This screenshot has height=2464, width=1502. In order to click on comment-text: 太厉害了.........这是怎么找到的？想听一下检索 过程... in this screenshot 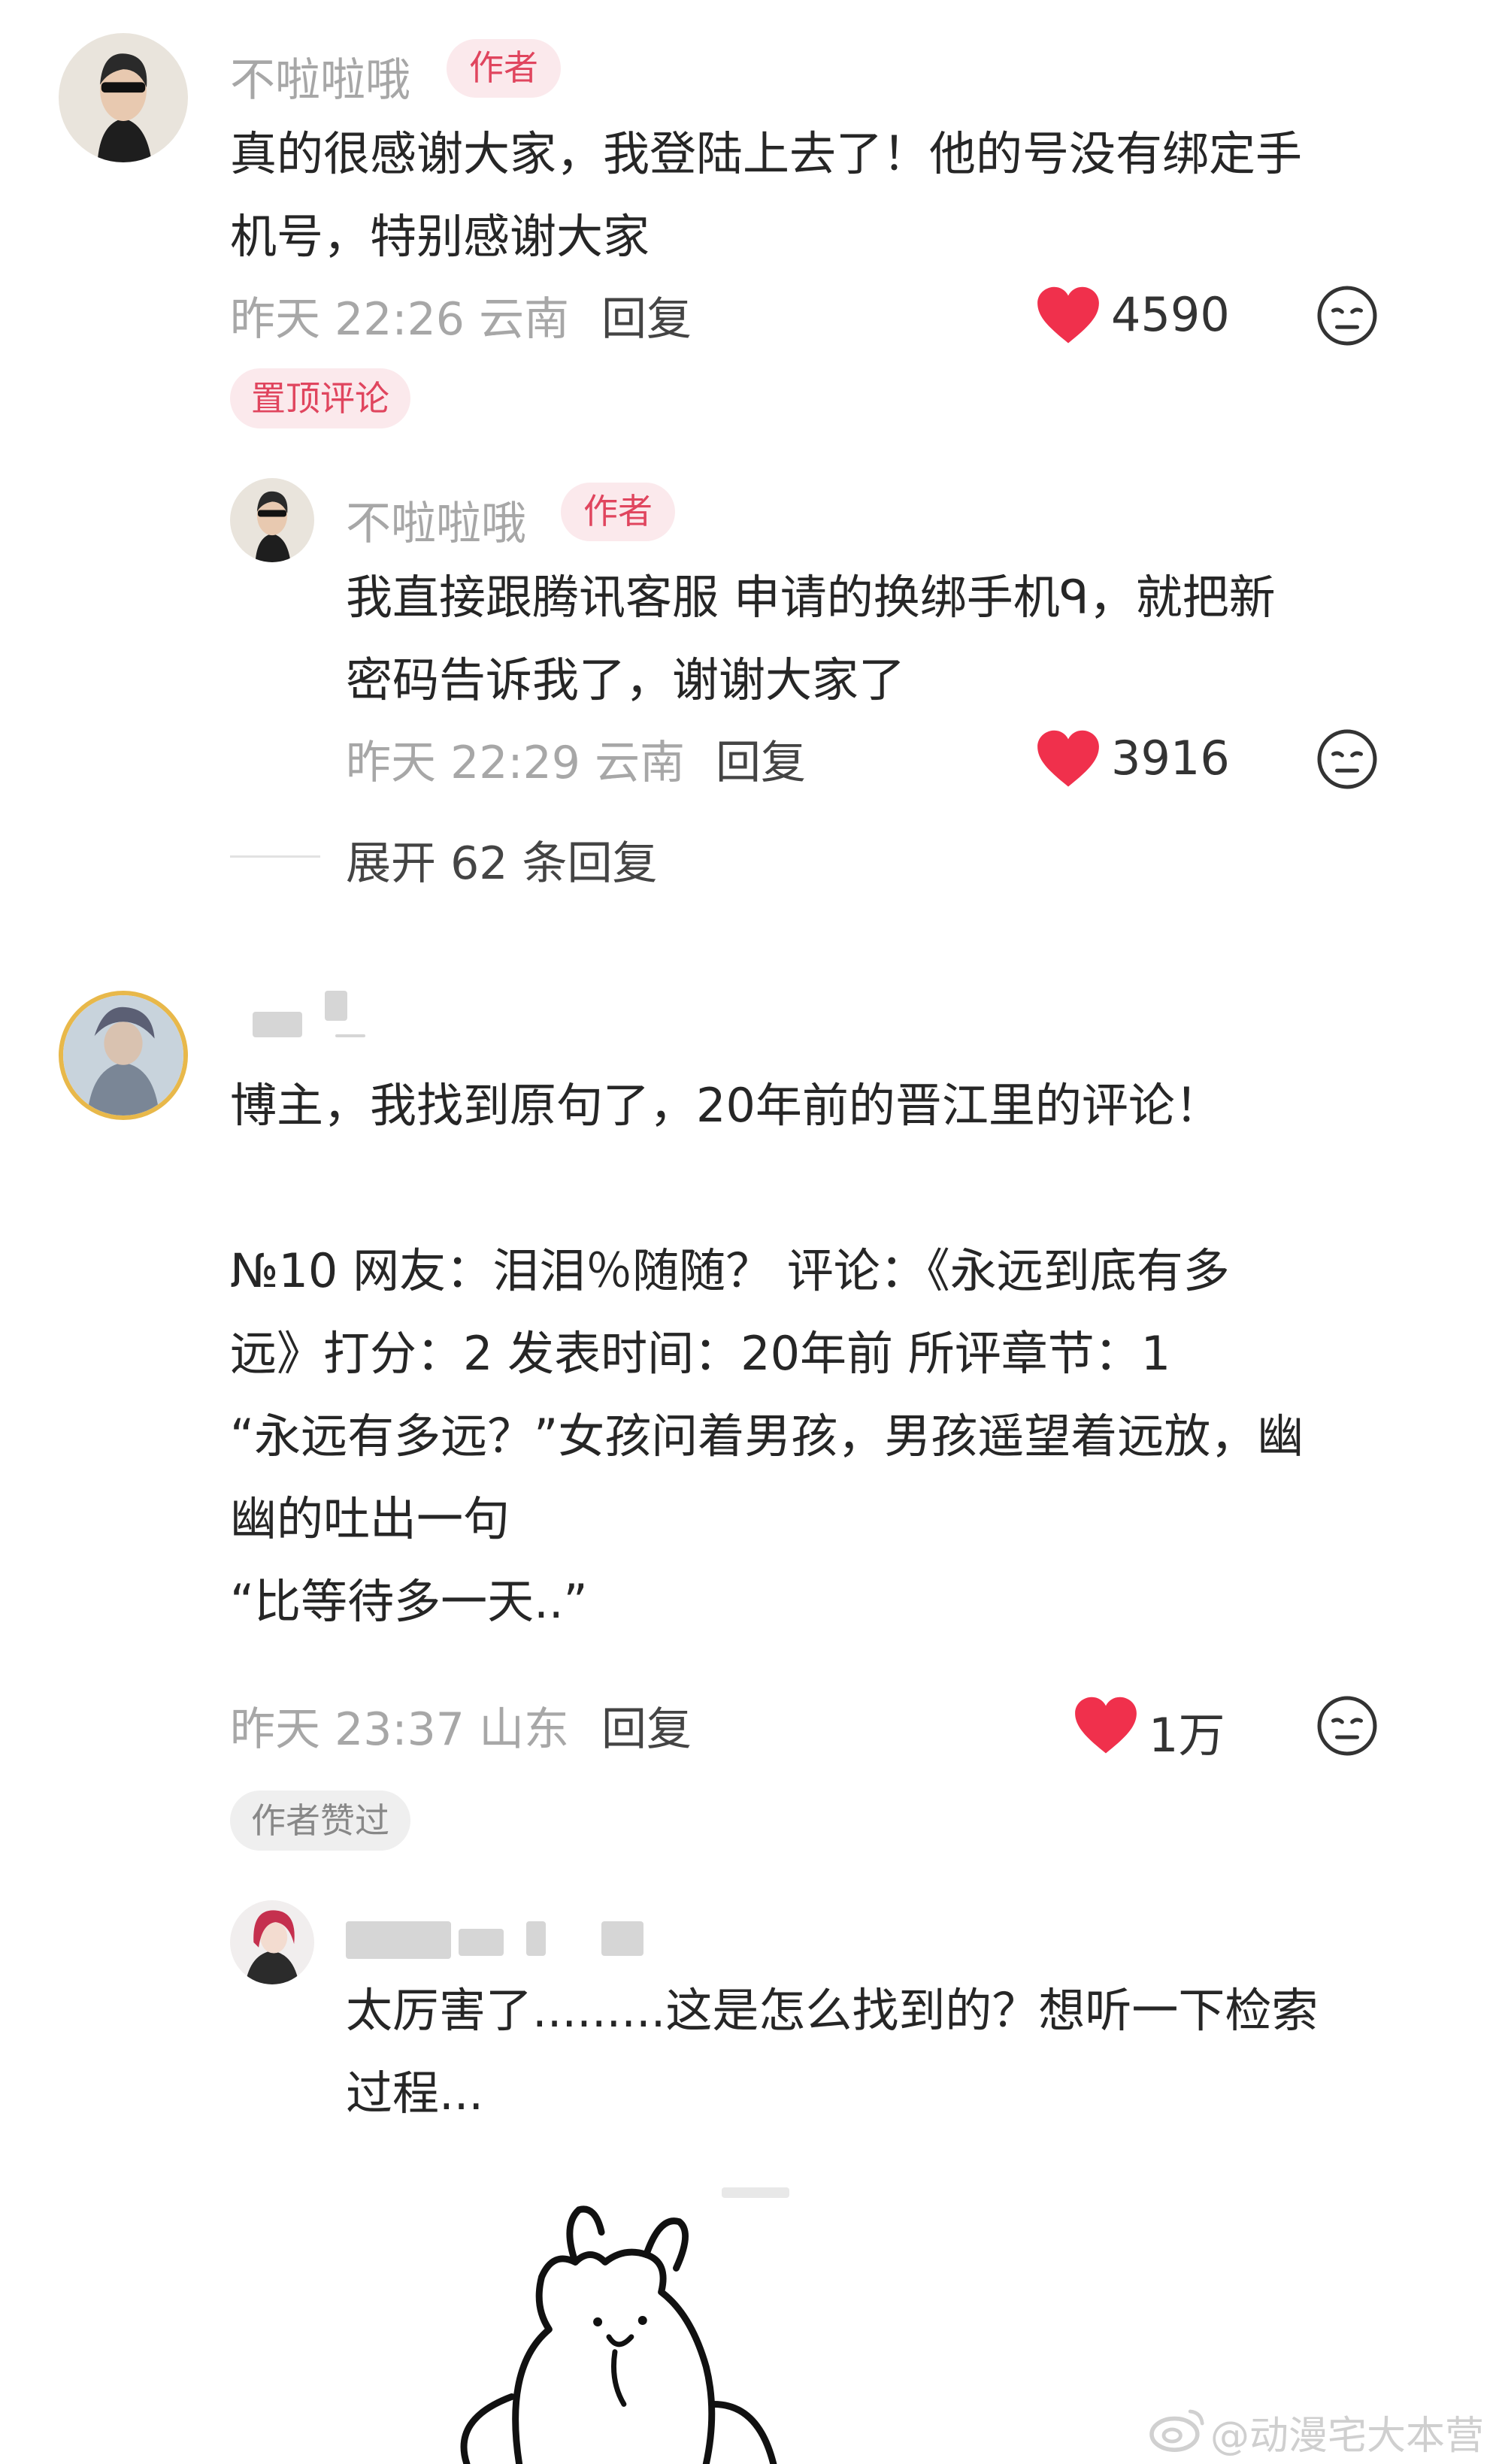, I will do `click(832, 2051)`.